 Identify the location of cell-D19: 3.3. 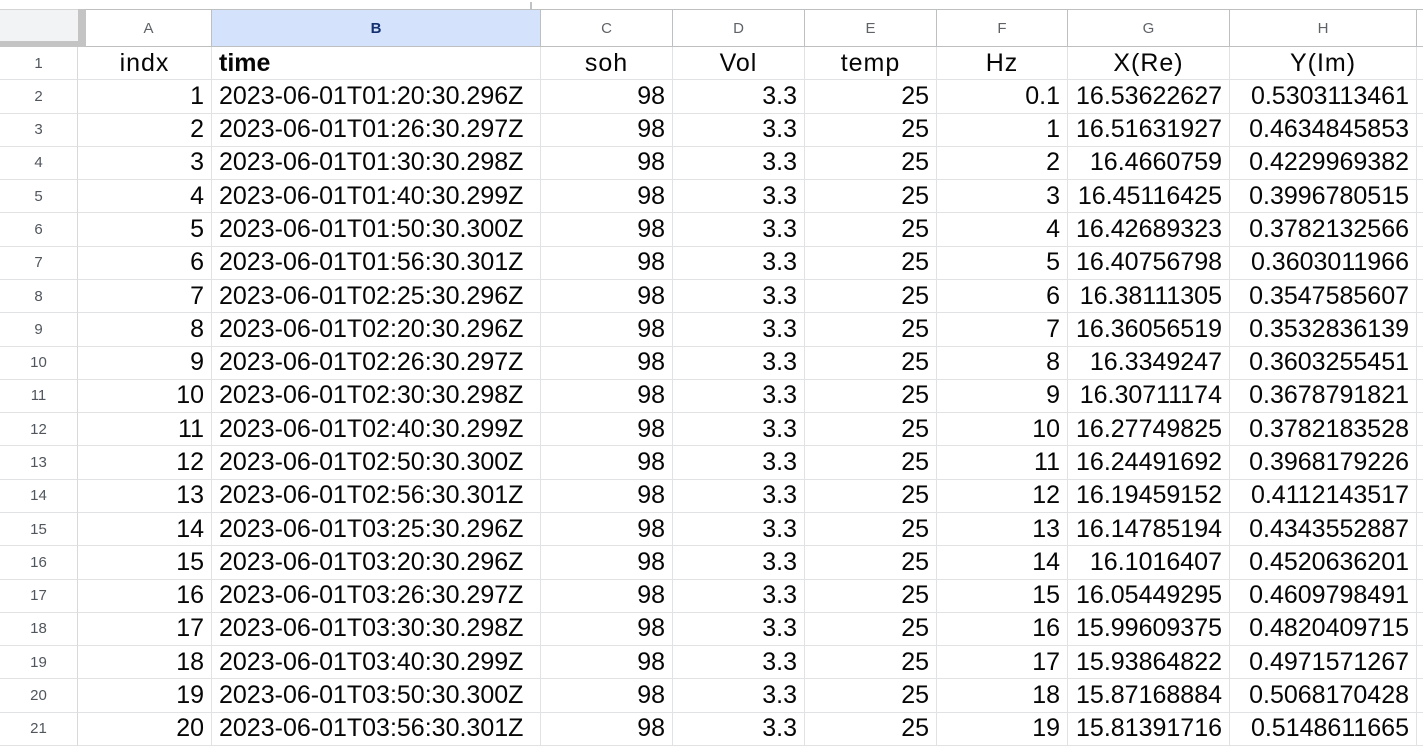
(739, 663).